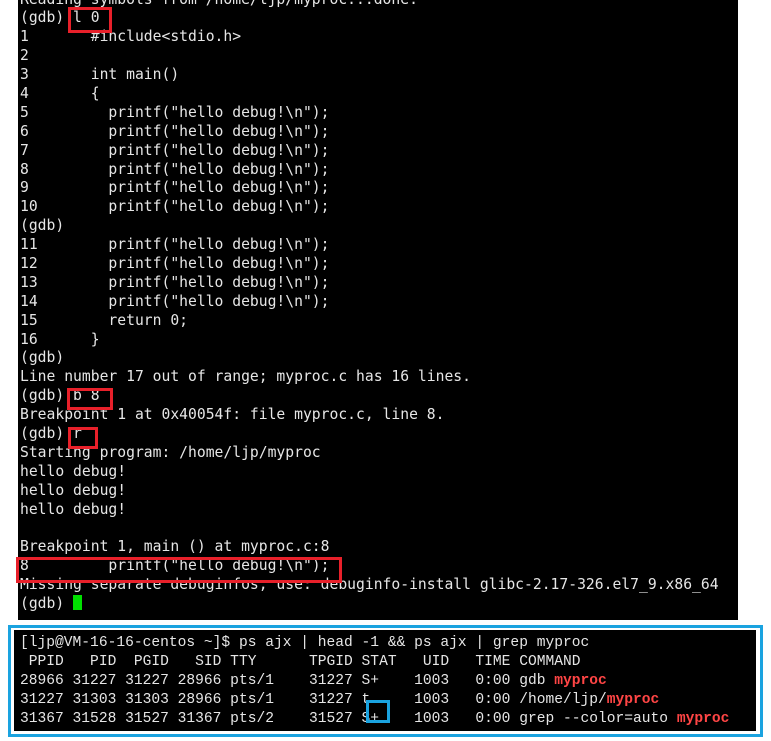  I want to click on output-line: 12 printf("hello debug!\n");, so click(175, 263).